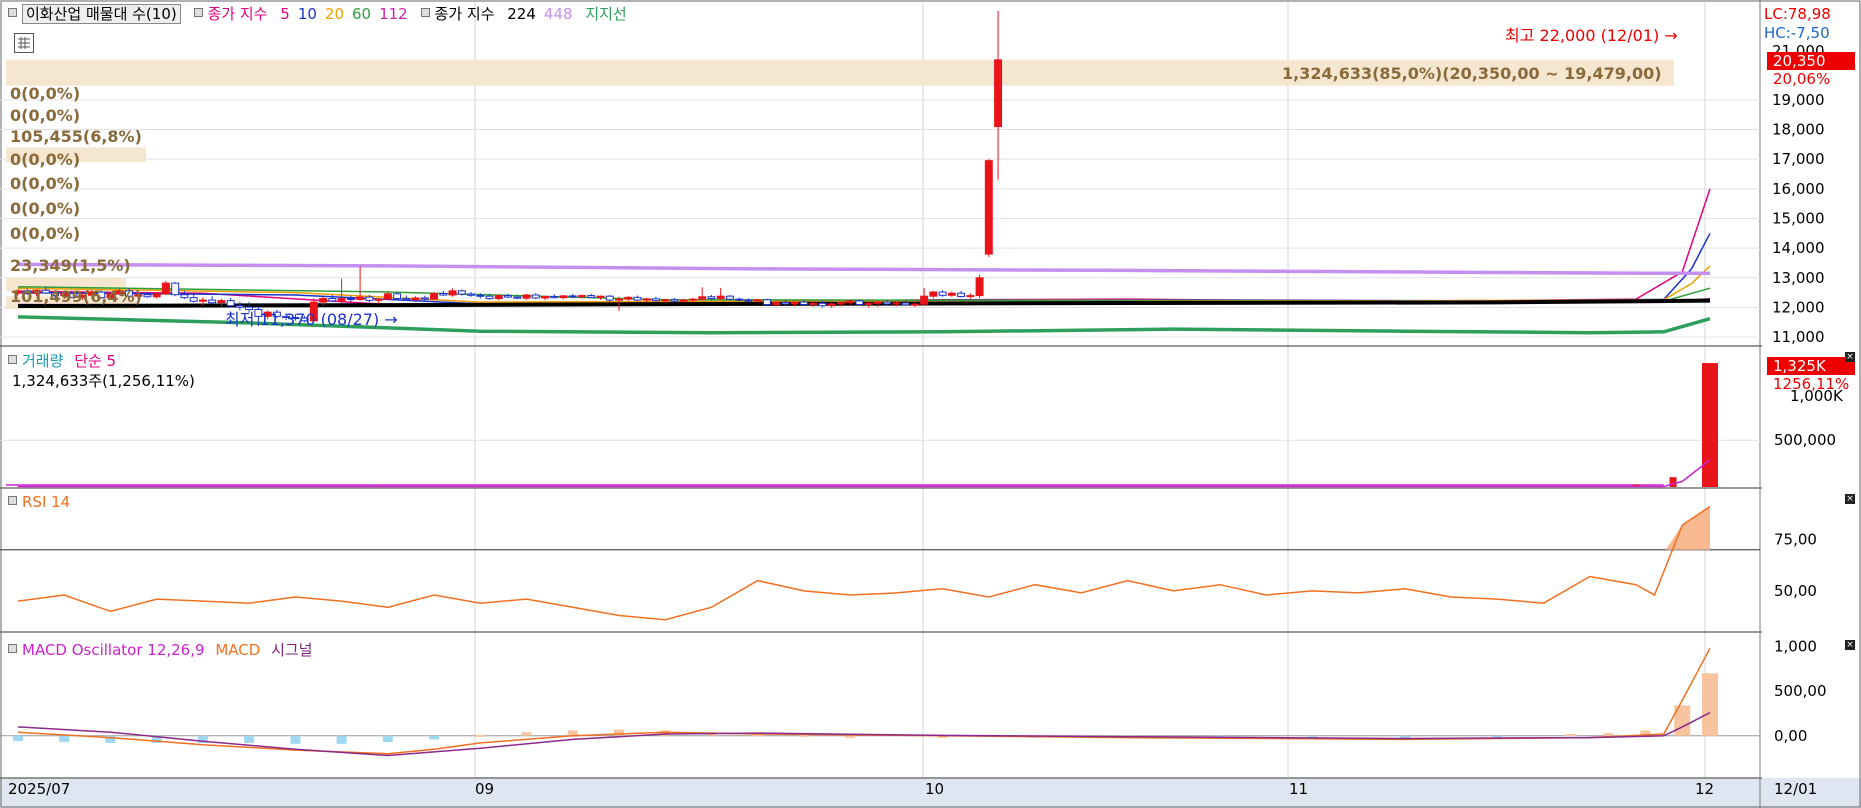 Image resolution: width=1861 pixels, height=808 pixels. I want to click on ma-period-20: 20, so click(334, 14).